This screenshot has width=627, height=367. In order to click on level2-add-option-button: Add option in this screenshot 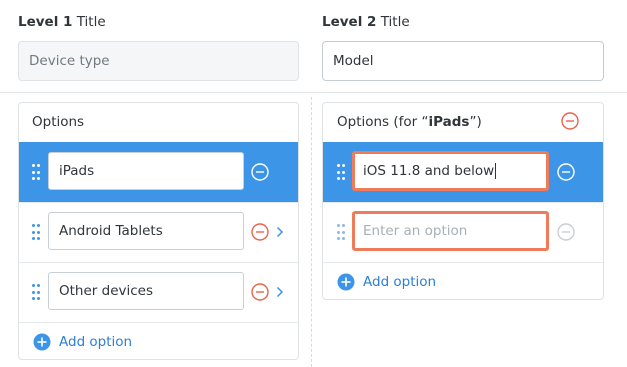, I will do `click(386, 282)`.